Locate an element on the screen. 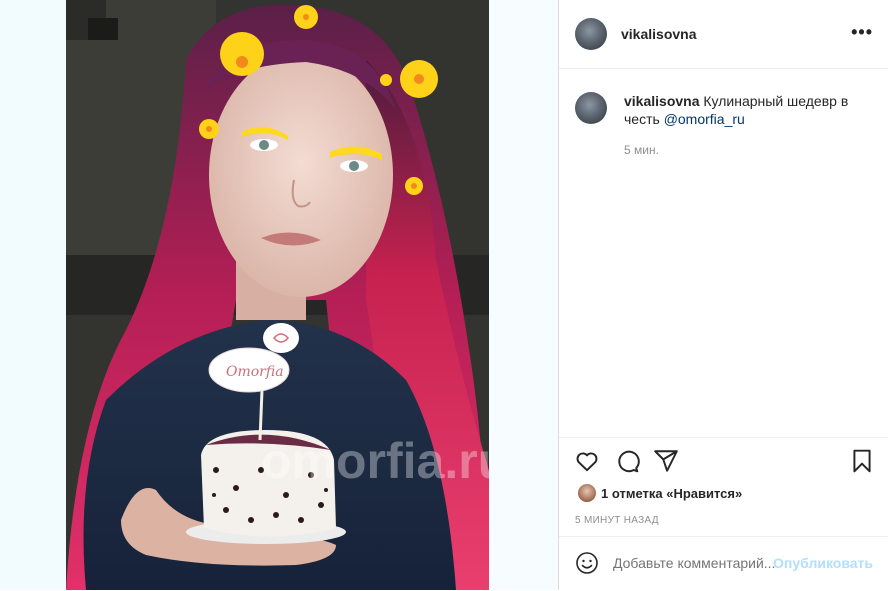 The width and height of the screenshot is (888, 591). heart-icon is located at coordinates (587, 461).